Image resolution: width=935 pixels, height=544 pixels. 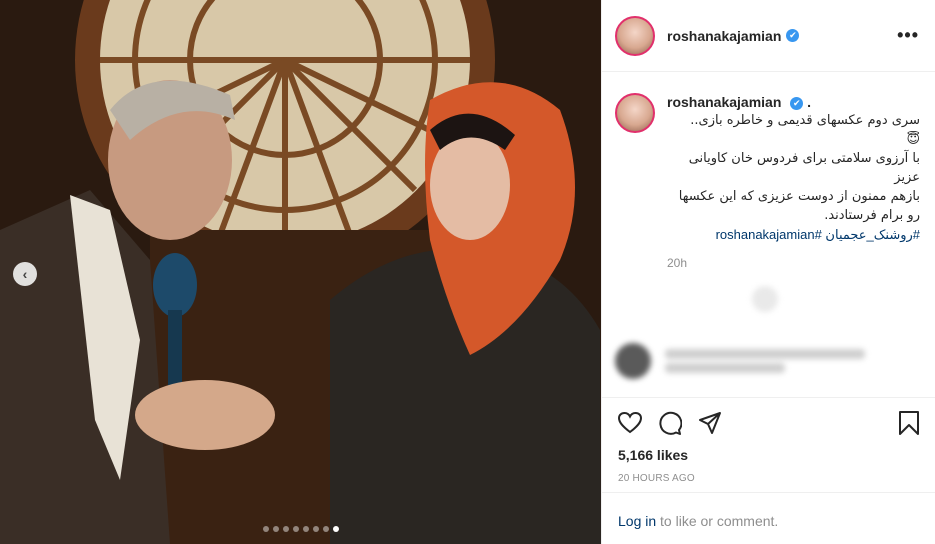 I want to click on carousel-dots, so click(x=301, y=529).